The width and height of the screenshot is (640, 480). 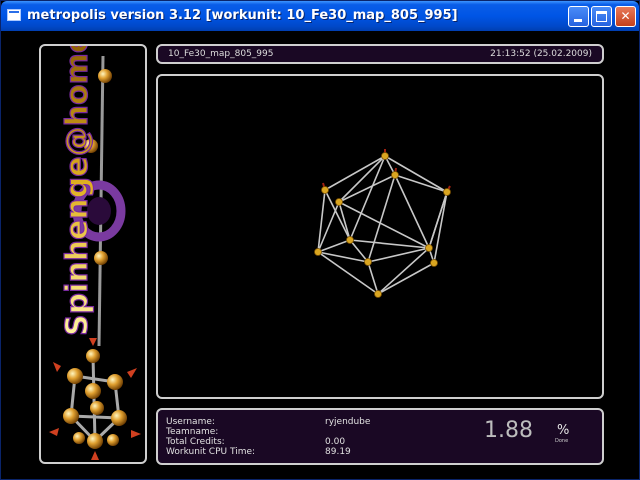 I want to click on minimize-button, so click(x=578, y=16).